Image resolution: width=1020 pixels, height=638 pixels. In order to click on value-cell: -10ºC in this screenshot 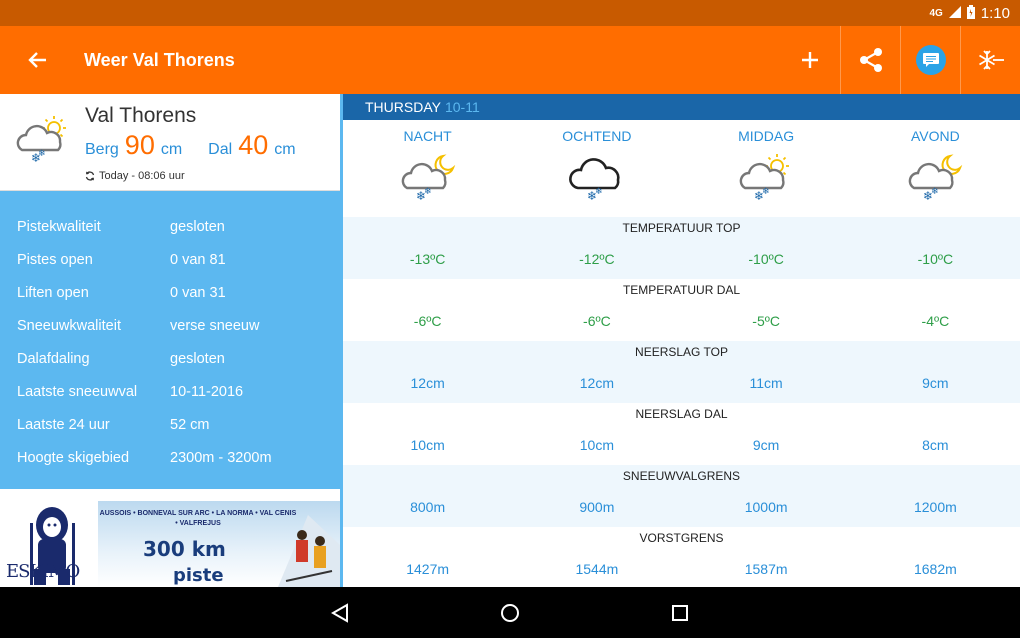, I will do `click(766, 259)`.